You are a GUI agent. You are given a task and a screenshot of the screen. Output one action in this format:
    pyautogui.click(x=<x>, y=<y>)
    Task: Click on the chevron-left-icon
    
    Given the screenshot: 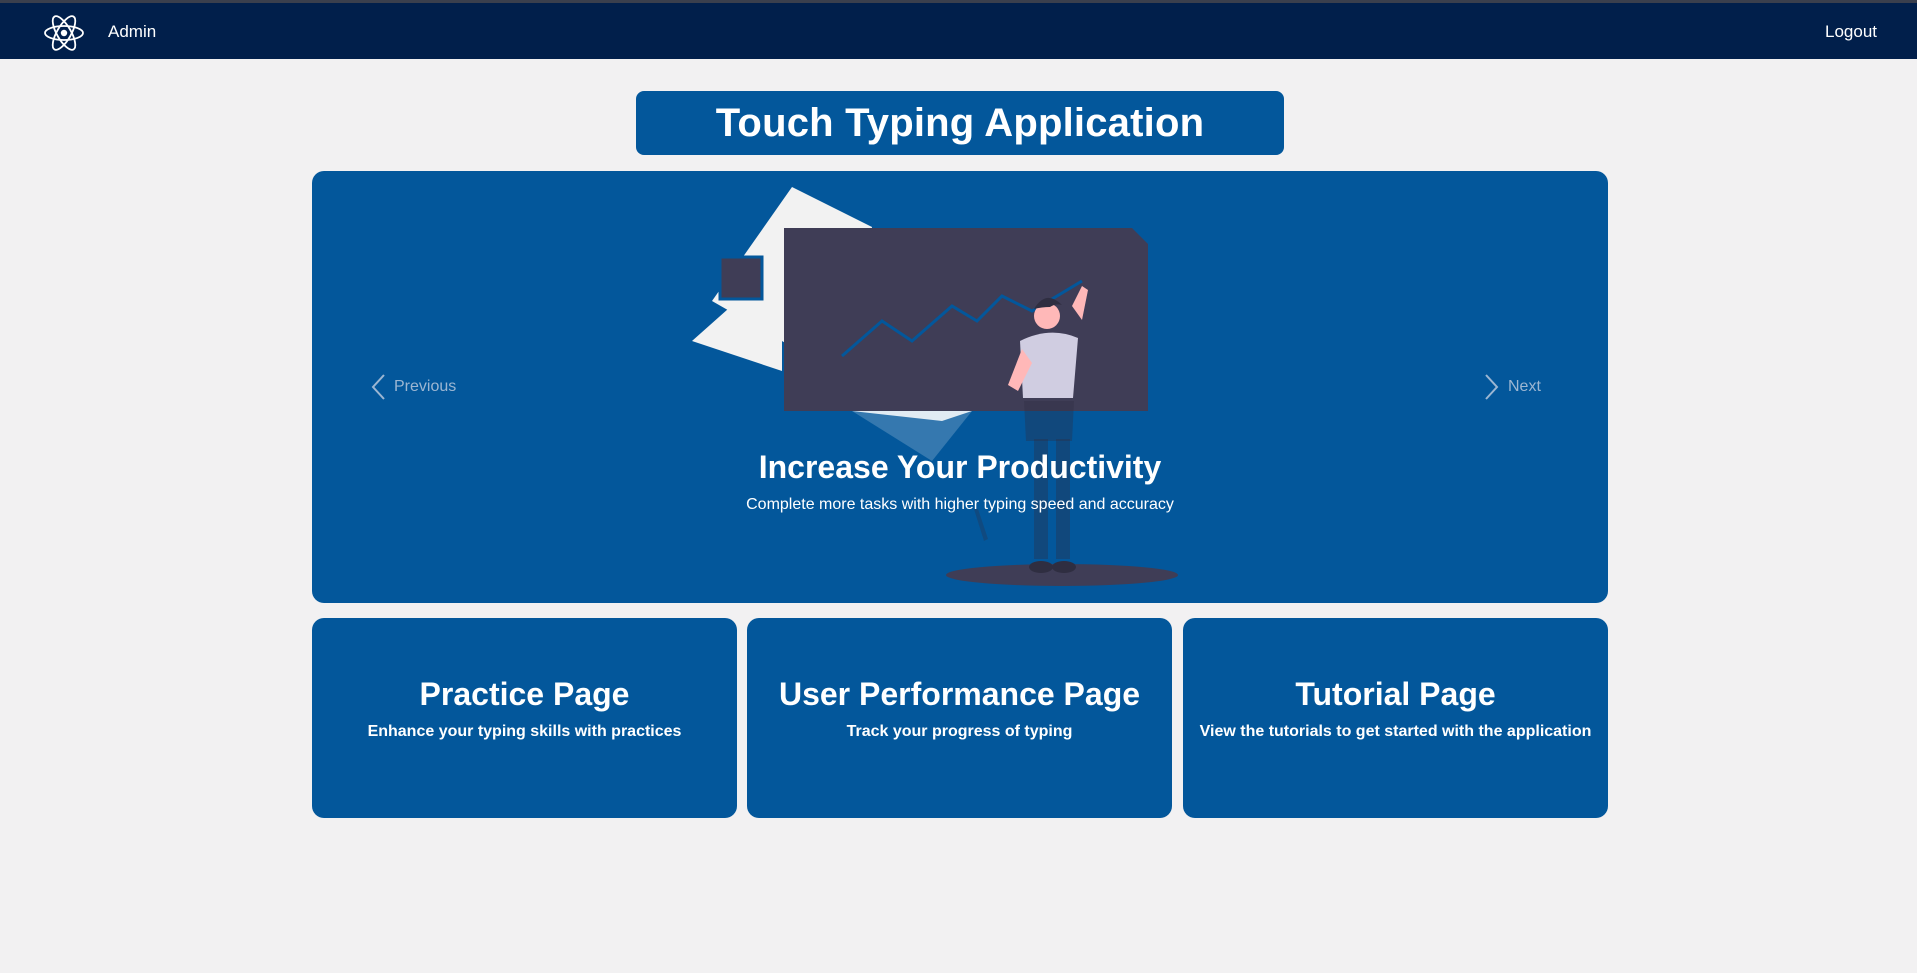 What is the action you would take?
    pyautogui.click(x=378, y=387)
    